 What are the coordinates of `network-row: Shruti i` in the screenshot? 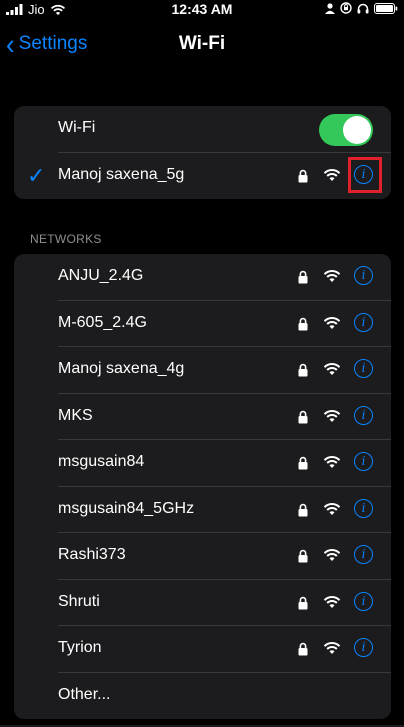 It's located at (202, 603).